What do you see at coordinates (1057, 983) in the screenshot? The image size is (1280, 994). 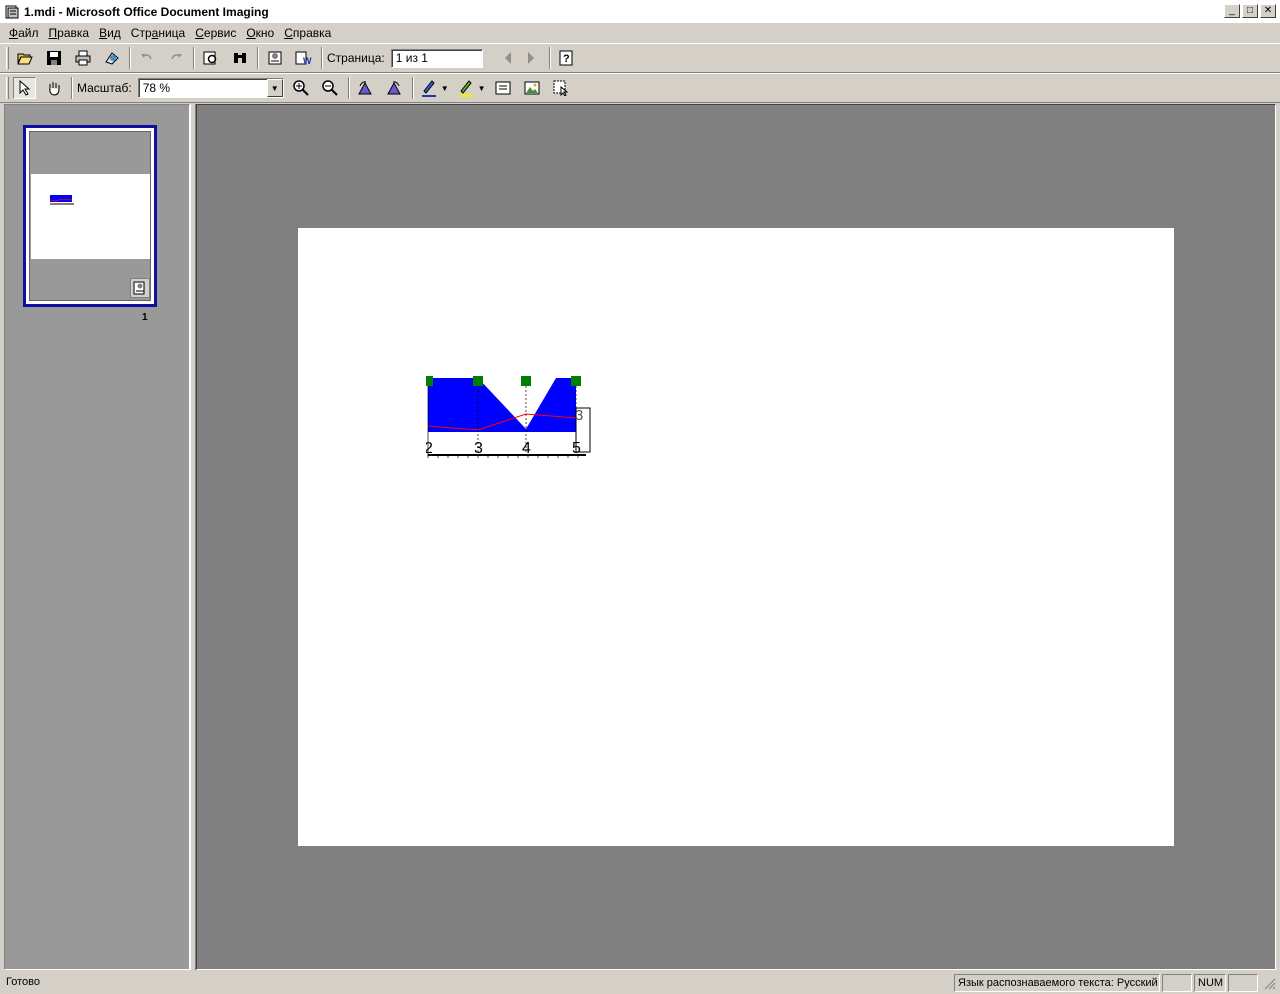 I see `ocr-language-pane: Язык распознаваемого текста: Русский` at bounding box center [1057, 983].